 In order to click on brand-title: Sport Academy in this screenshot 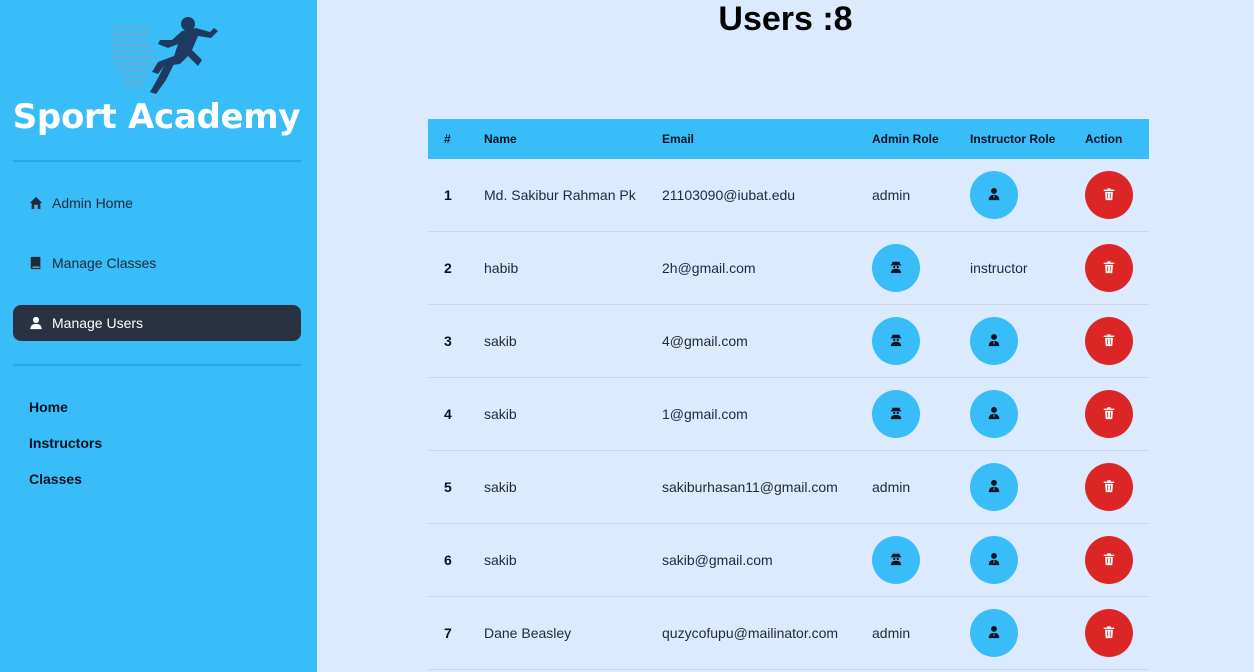, I will do `click(156, 117)`.